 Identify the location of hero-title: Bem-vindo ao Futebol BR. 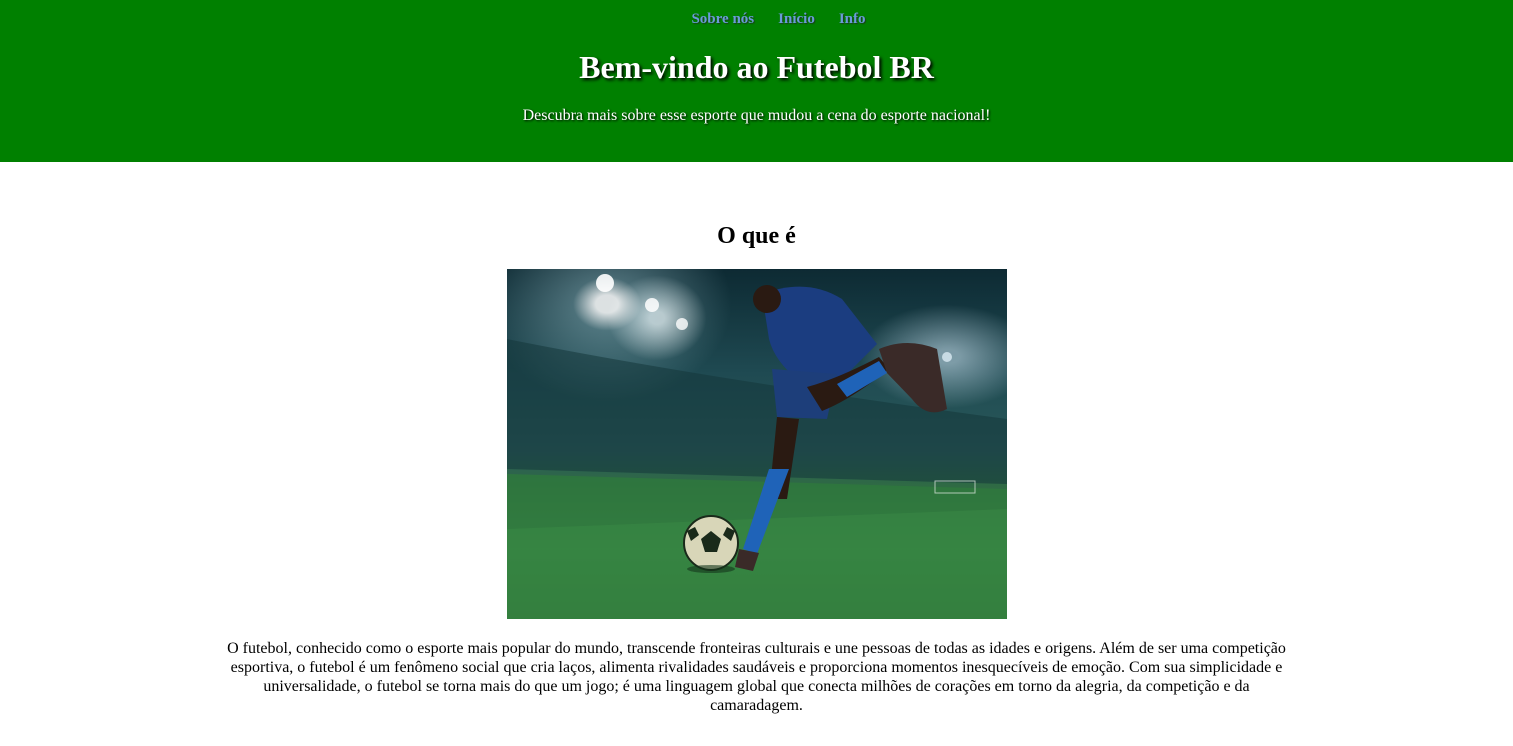
(756, 67).